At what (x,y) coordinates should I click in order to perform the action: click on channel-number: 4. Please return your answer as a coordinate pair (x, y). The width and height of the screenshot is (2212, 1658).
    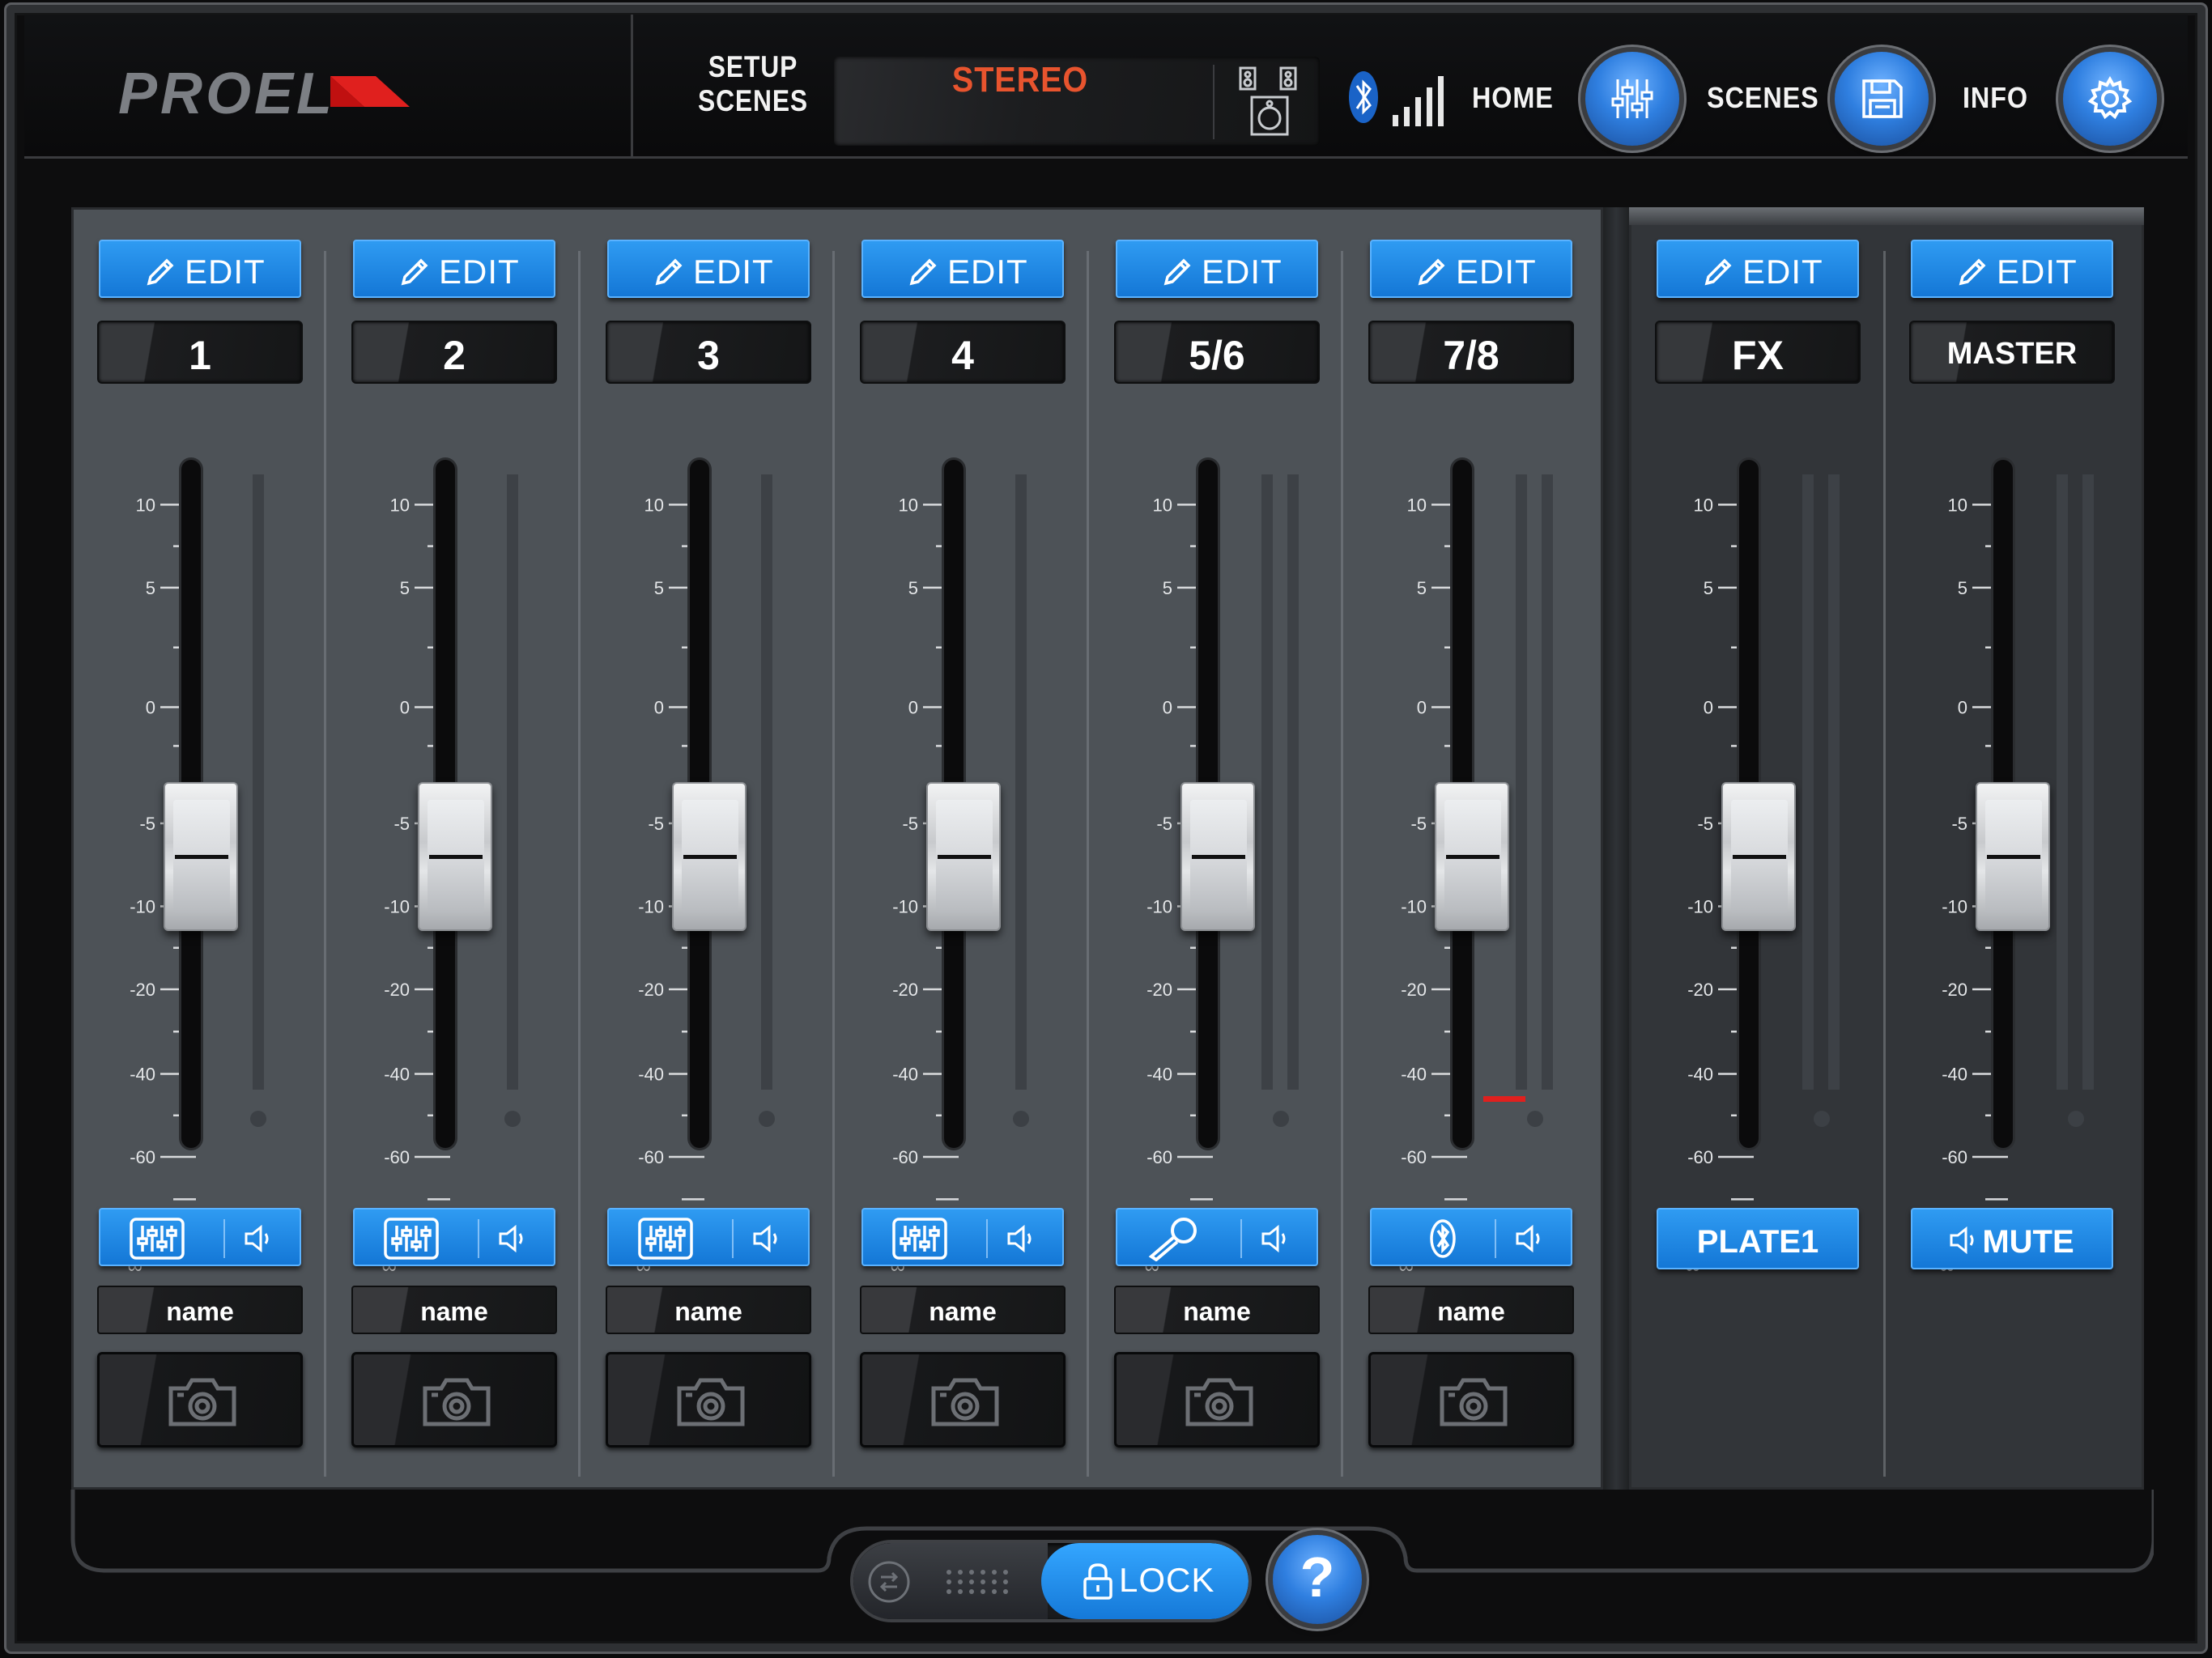
    Looking at the image, I should click on (963, 352).